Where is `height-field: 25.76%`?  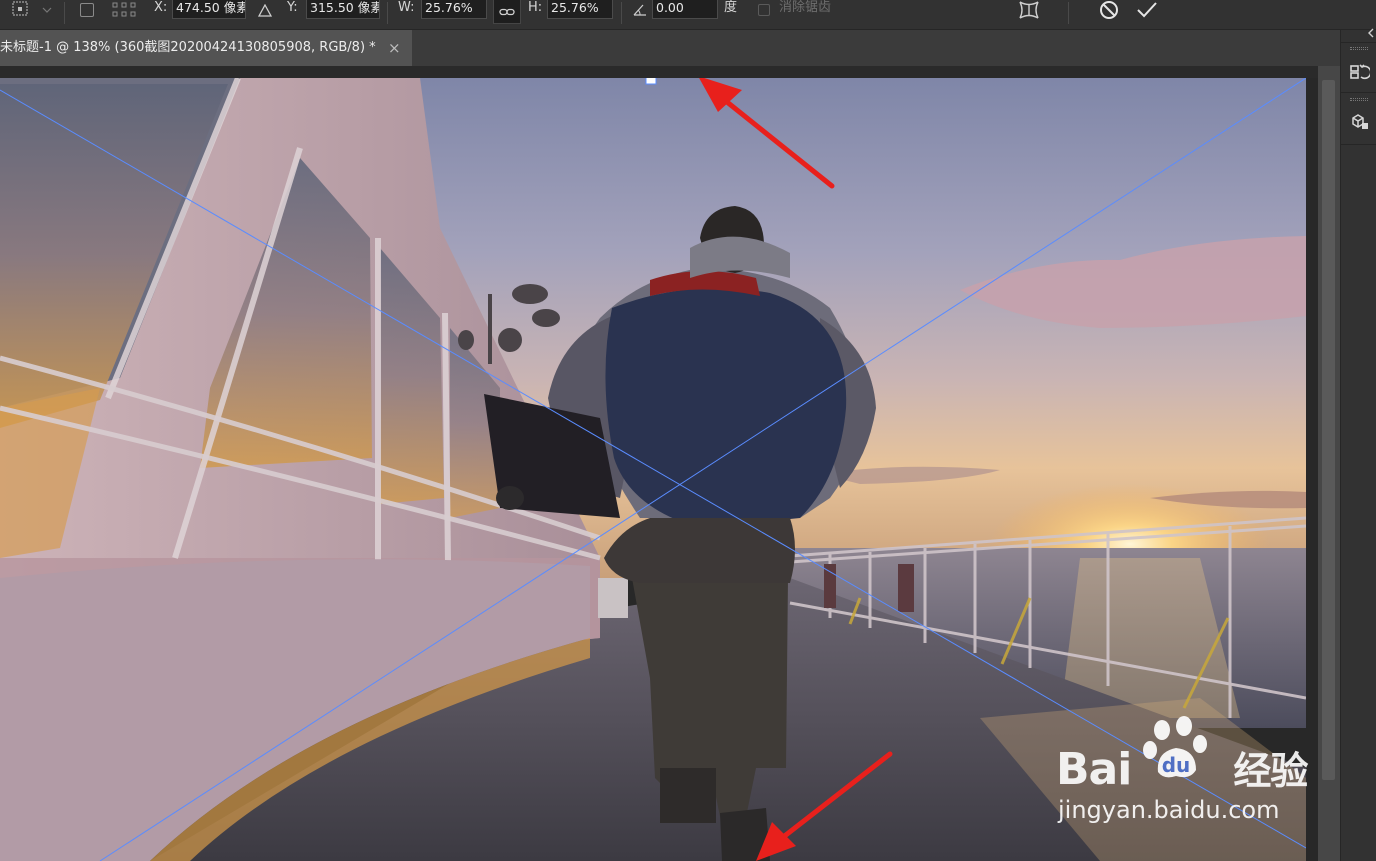
height-field: 25.76% is located at coordinates (580, 9).